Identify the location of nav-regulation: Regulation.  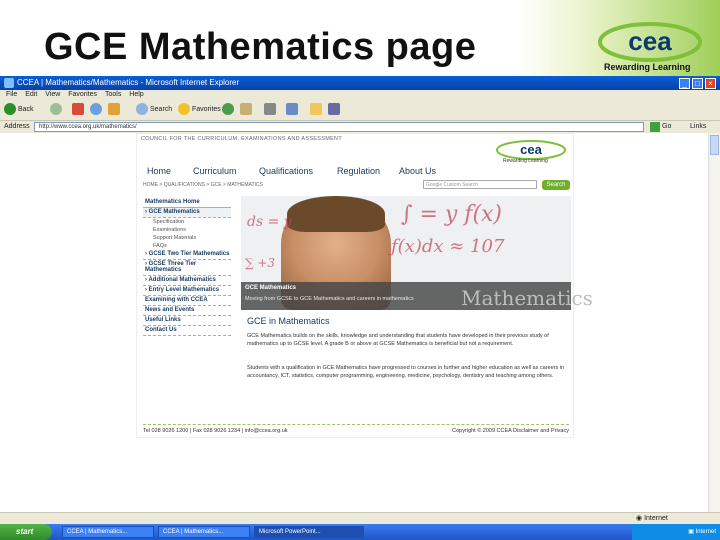
(358, 171).